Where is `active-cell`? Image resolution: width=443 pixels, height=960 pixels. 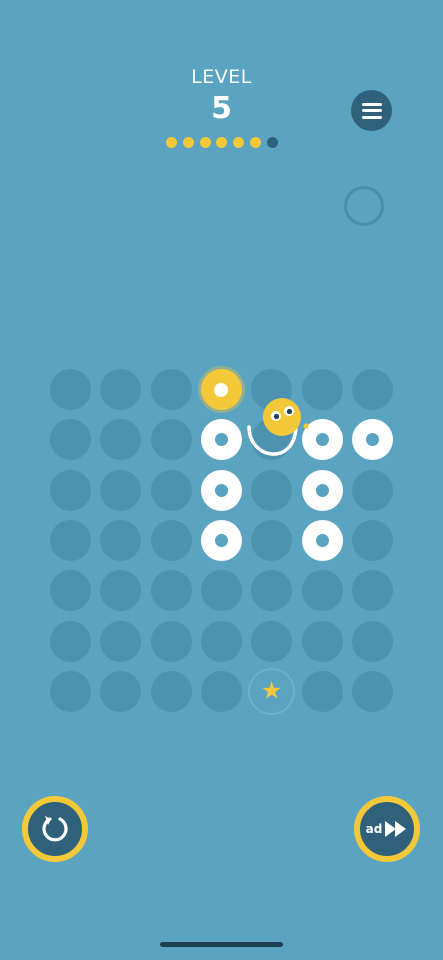 active-cell is located at coordinates (221, 389).